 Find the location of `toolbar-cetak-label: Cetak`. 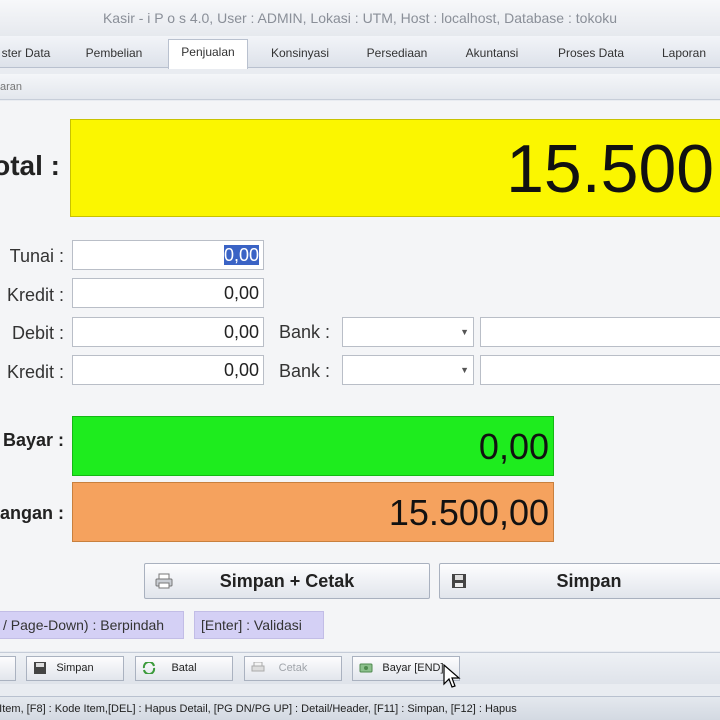

toolbar-cetak-label: Cetak is located at coordinates (293, 668).